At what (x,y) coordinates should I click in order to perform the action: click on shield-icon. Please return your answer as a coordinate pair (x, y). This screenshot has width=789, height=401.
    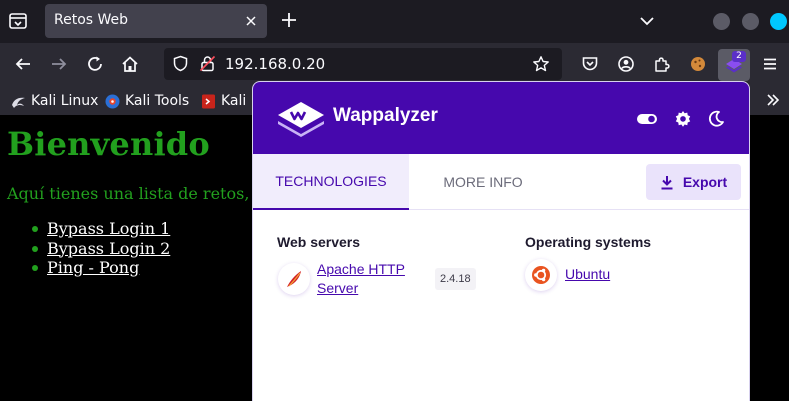
    Looking at the image, I should click on (180, 63).